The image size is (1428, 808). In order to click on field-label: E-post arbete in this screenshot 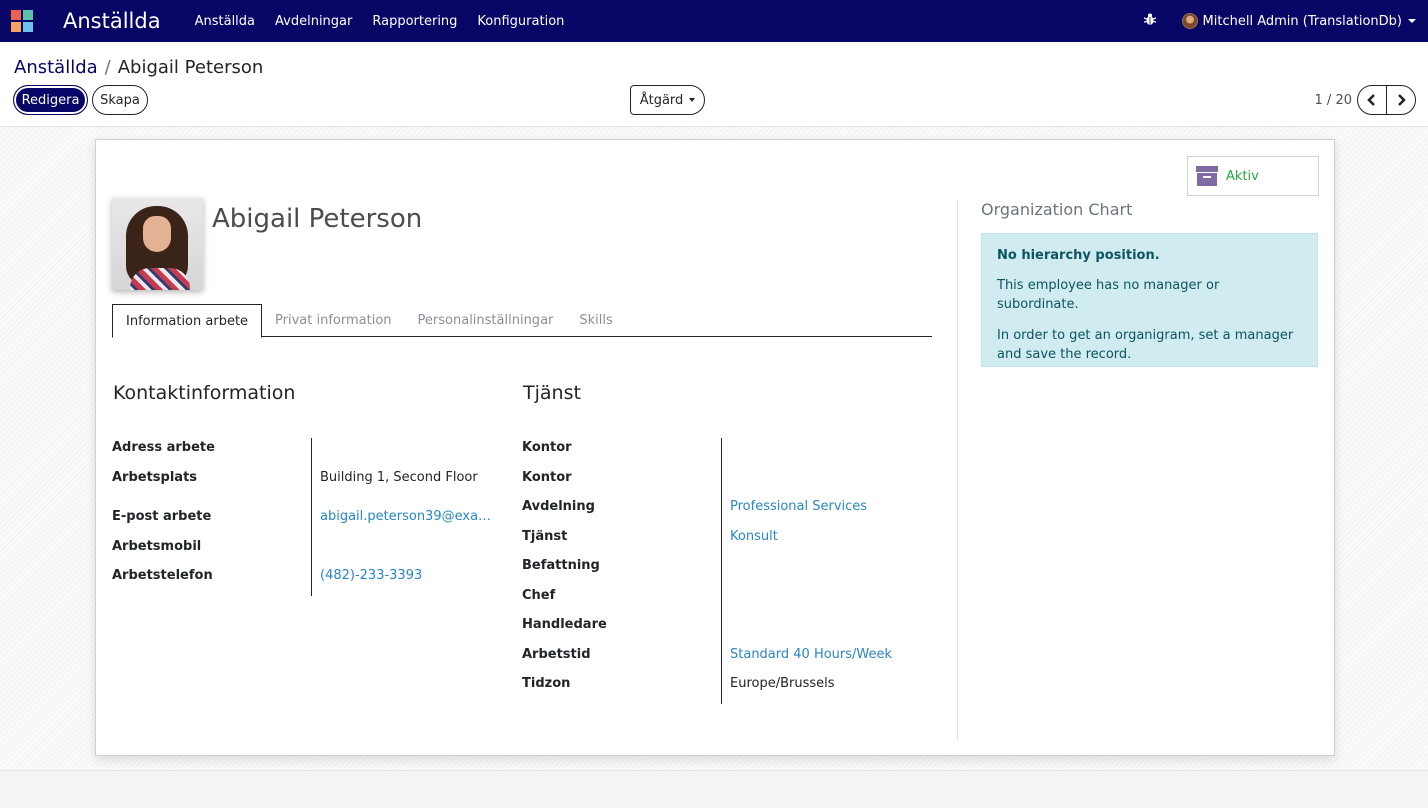, I will do `click(162, 516)`.